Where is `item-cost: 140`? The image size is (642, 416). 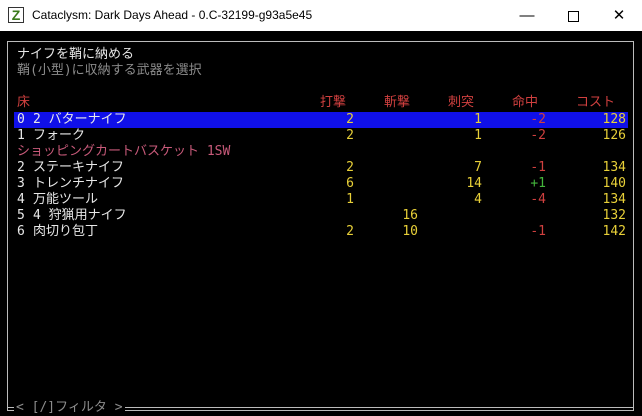
item-cost: 140 is located at coordinates (614, 183).